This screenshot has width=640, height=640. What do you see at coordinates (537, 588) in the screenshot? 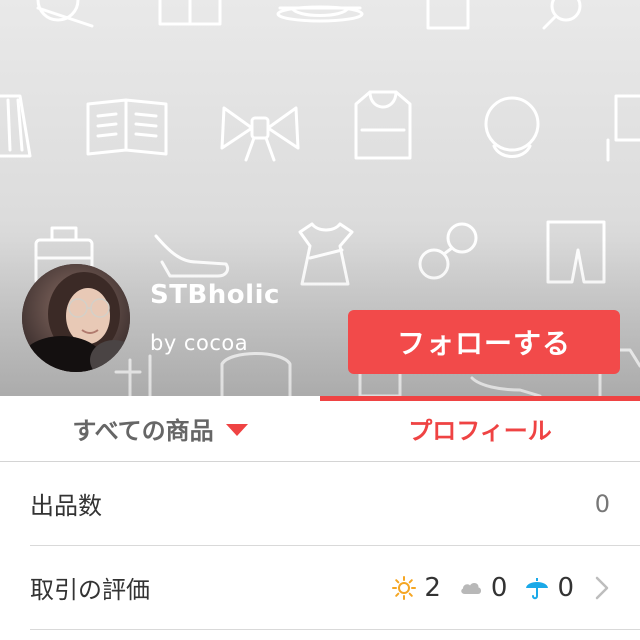
I see `umbrella-icon` at bounding box center [537, 588].